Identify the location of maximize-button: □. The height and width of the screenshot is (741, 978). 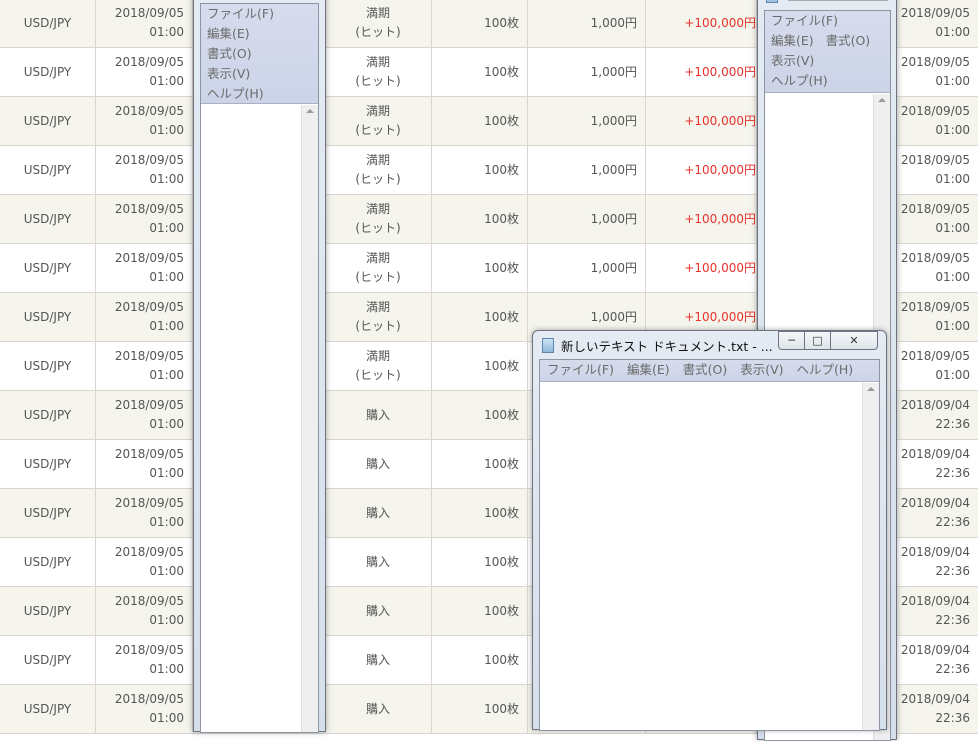
(817, 340).